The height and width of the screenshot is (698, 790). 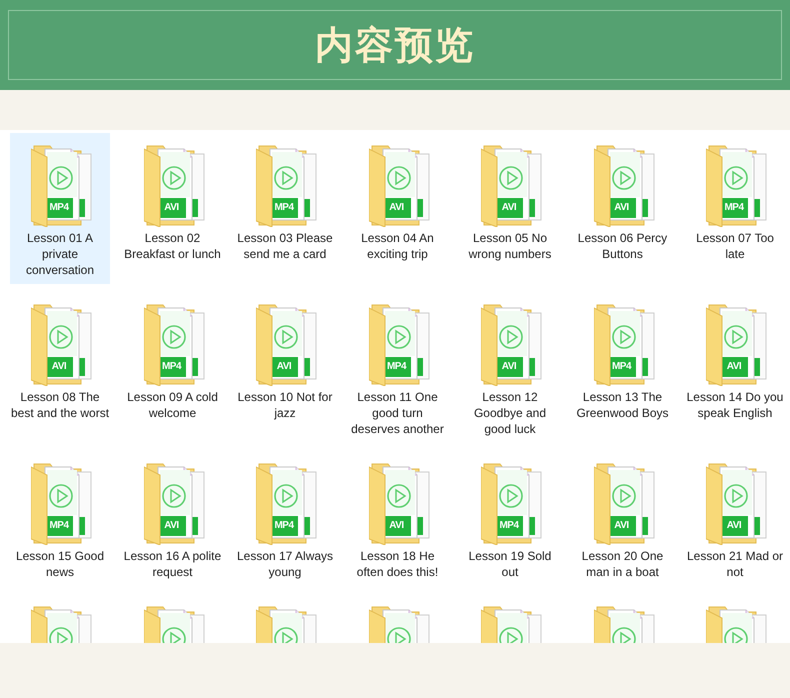 I want to click on file-name: Lesson 01 A private conversation, so click(x=60, y=254).